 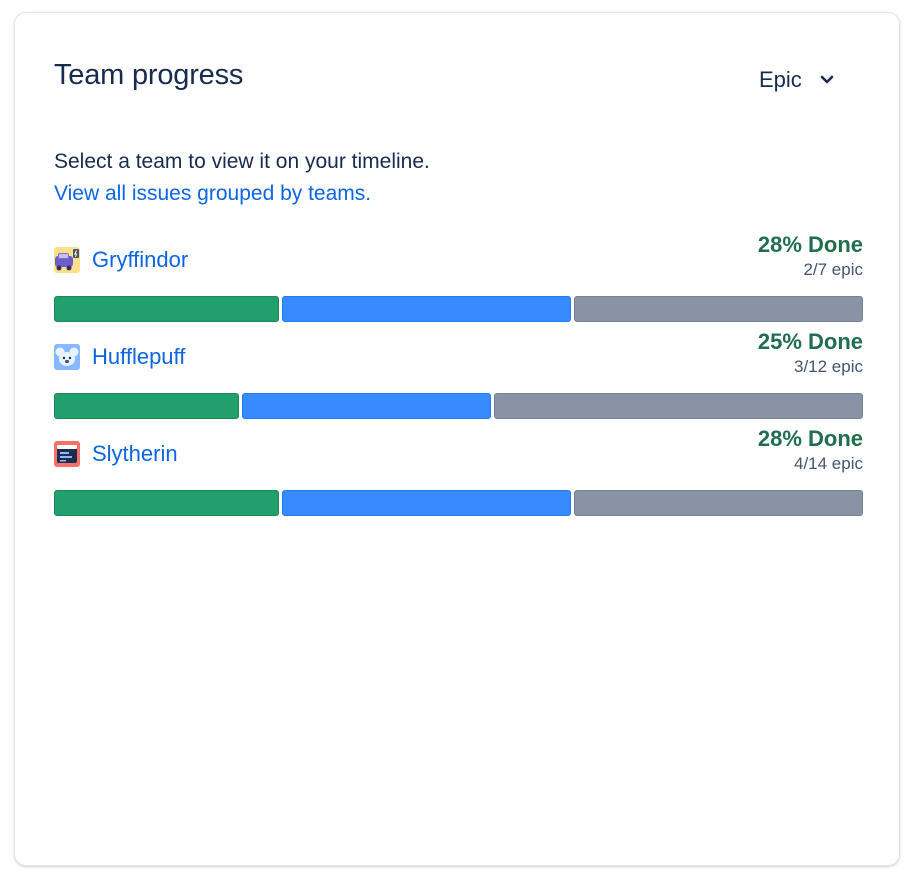 I want to click on team-row-slytherin: Slytherin 28% Done 4/14 epic, so click(x=458, y=471).